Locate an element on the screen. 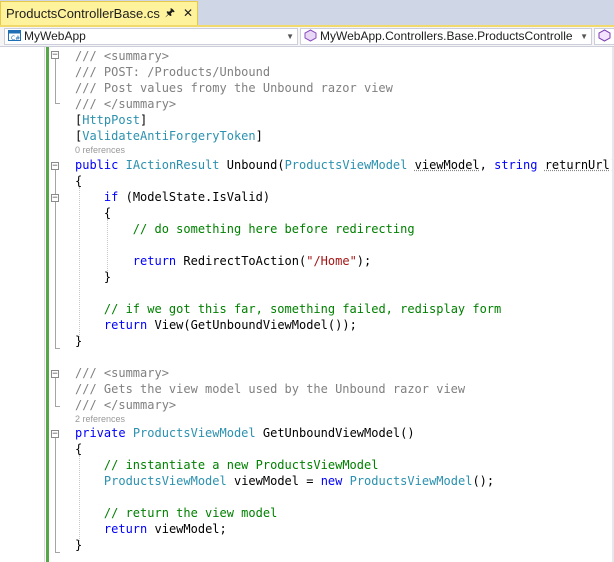 This screenshot has width=614, height=562. code-line: [HttpPost] is located at coordinates (111, 120).